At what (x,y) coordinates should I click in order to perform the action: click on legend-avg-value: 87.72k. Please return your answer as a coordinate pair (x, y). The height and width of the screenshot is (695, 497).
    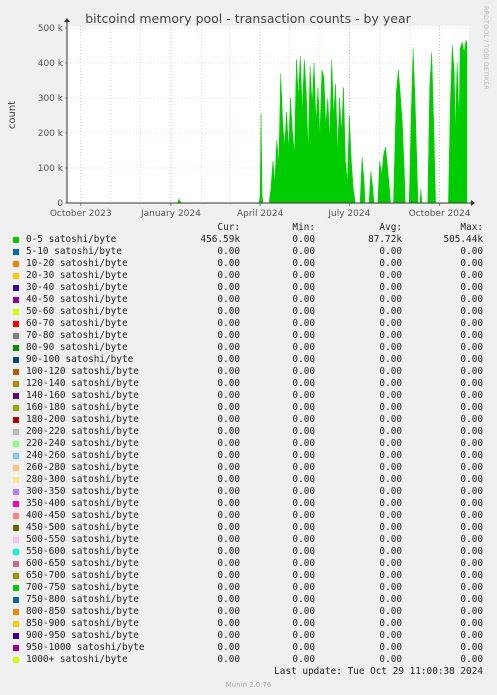
    Looking at the image, I should click on (385, 239).